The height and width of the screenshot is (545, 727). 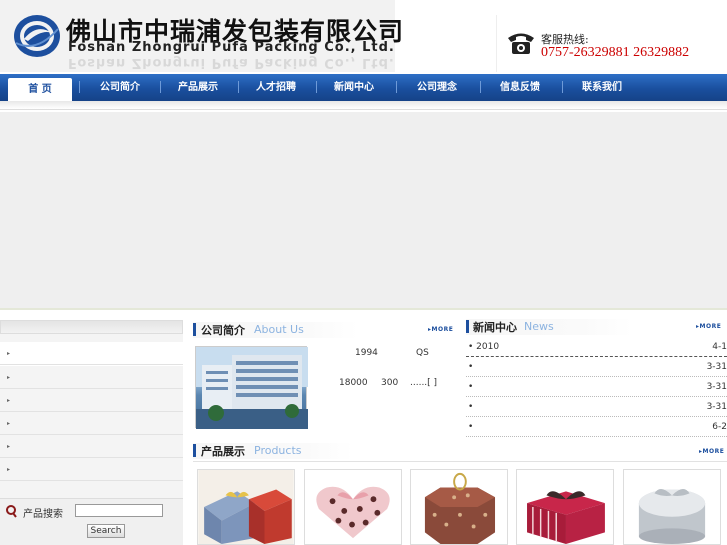 What do you see at coordinates (483, 347) in the screenshot?
I see `news-item-title: • 2010` at bounding box center [483, 347].